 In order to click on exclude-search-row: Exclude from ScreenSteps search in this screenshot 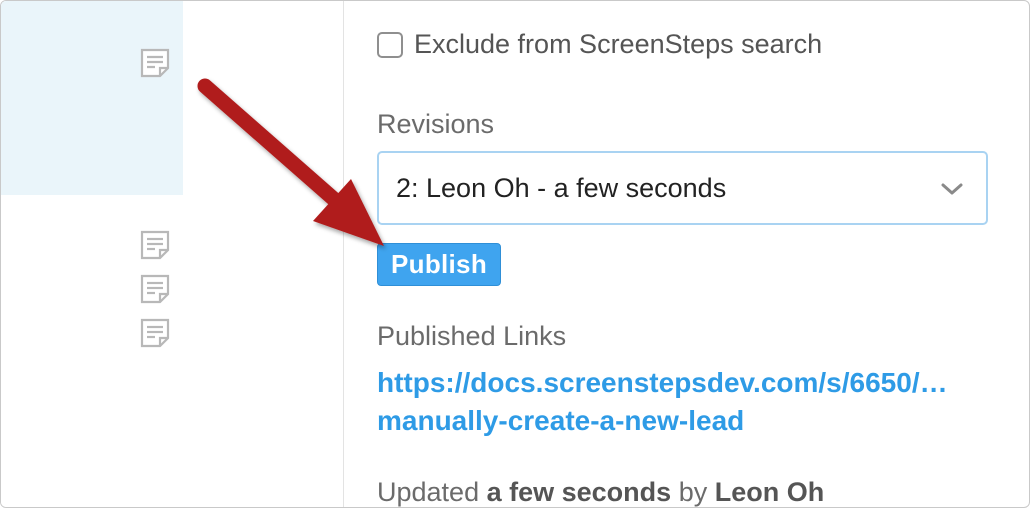, I will do `click(599, 44)`.